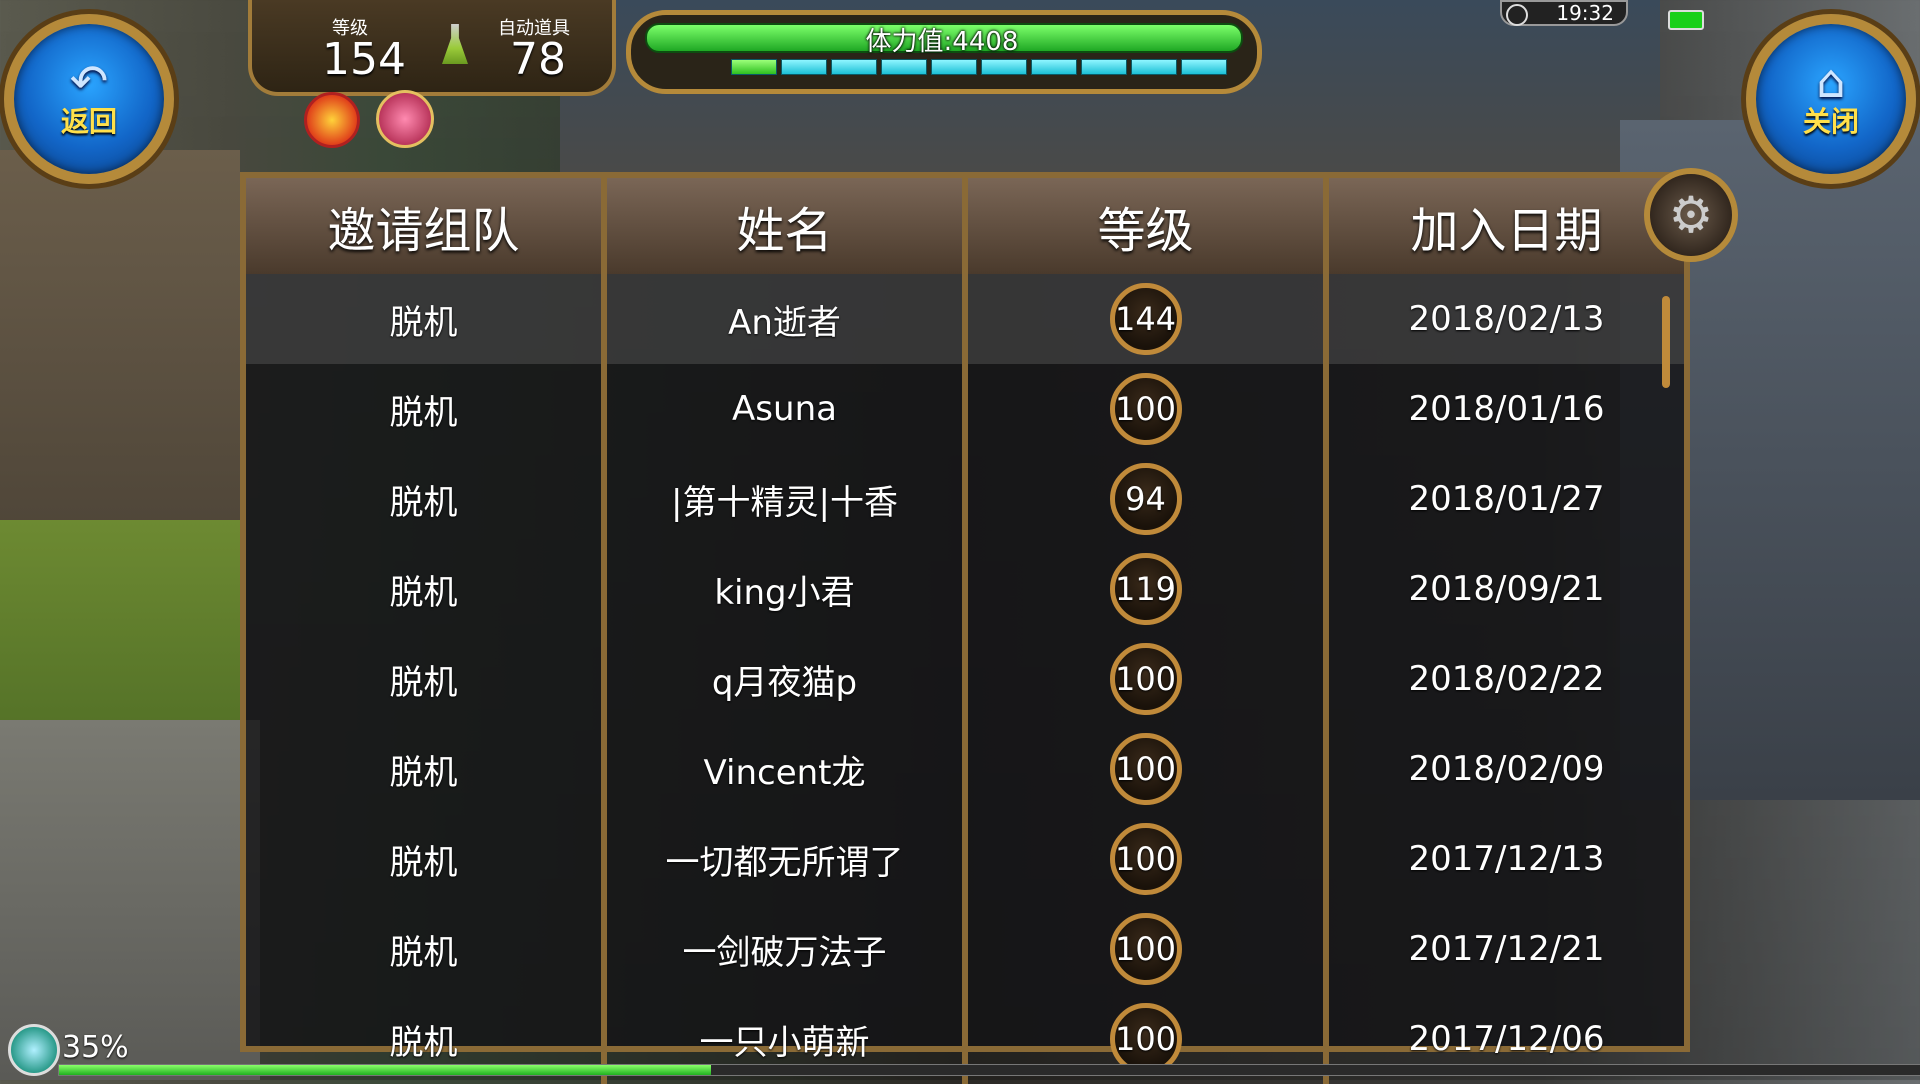 This screenshot has height=1084, width=1920. Describe the element at coordinates (538, 59) in the screenshot. I see `auto-items-value: 78` at that location.